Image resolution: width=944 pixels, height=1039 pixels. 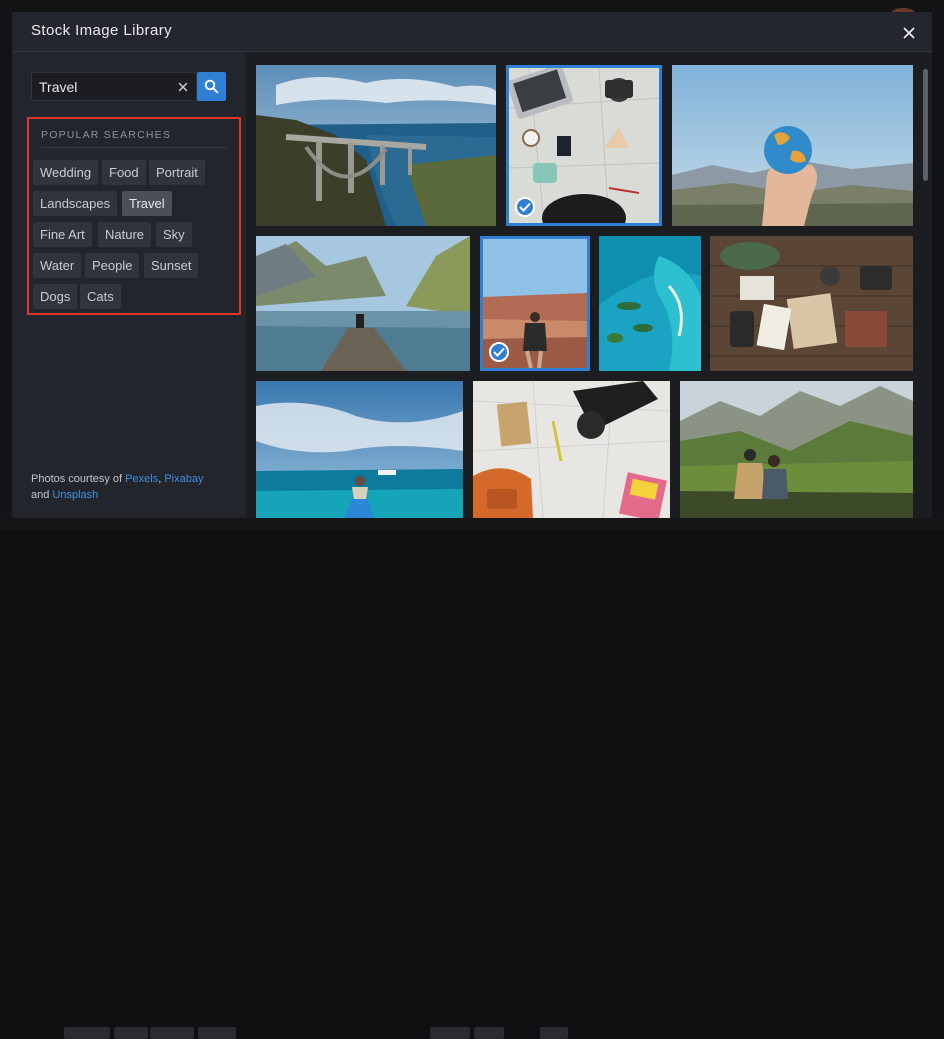 I want to click on map-camera-photo, so click(x=571, y=449).